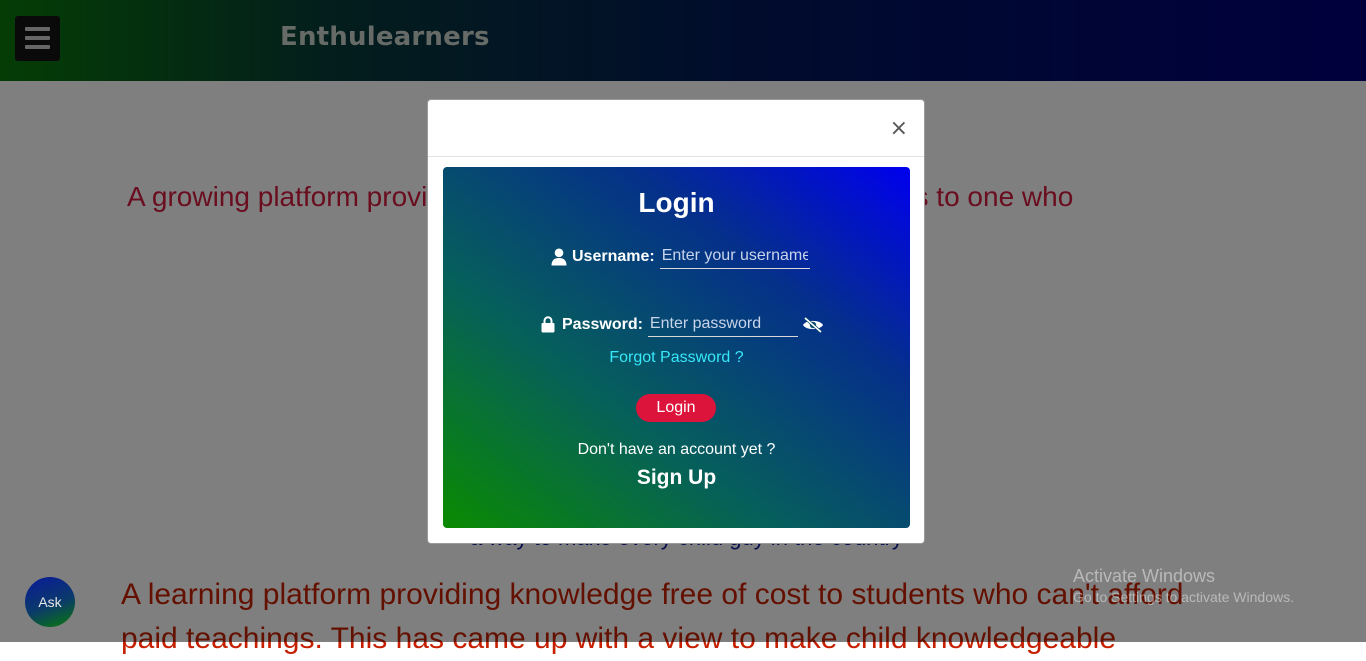  What do you see at coordinates (676, 449) in the screenshot?
I see `no-account-text: Don't have an account yet ?` at bounding box center [676, 449].